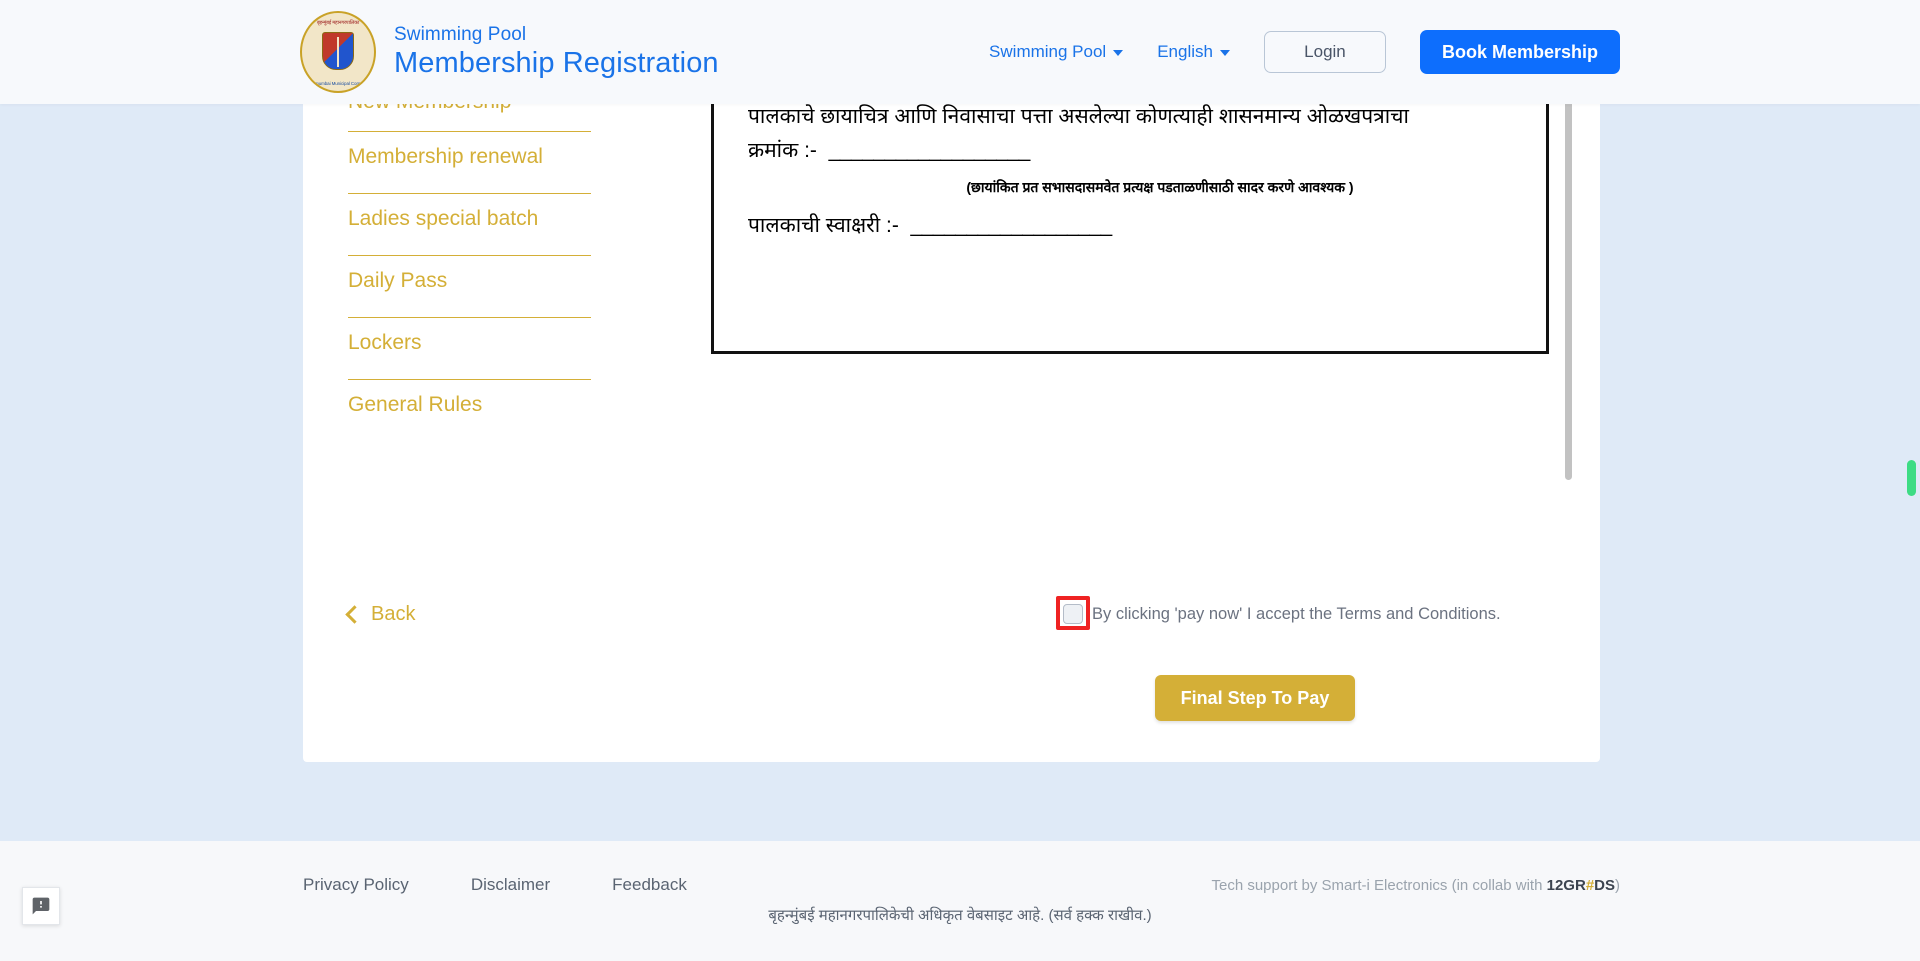  I want to click on doc-field-id-line2: क्रमांक :- __________________, so click(1130, 151).